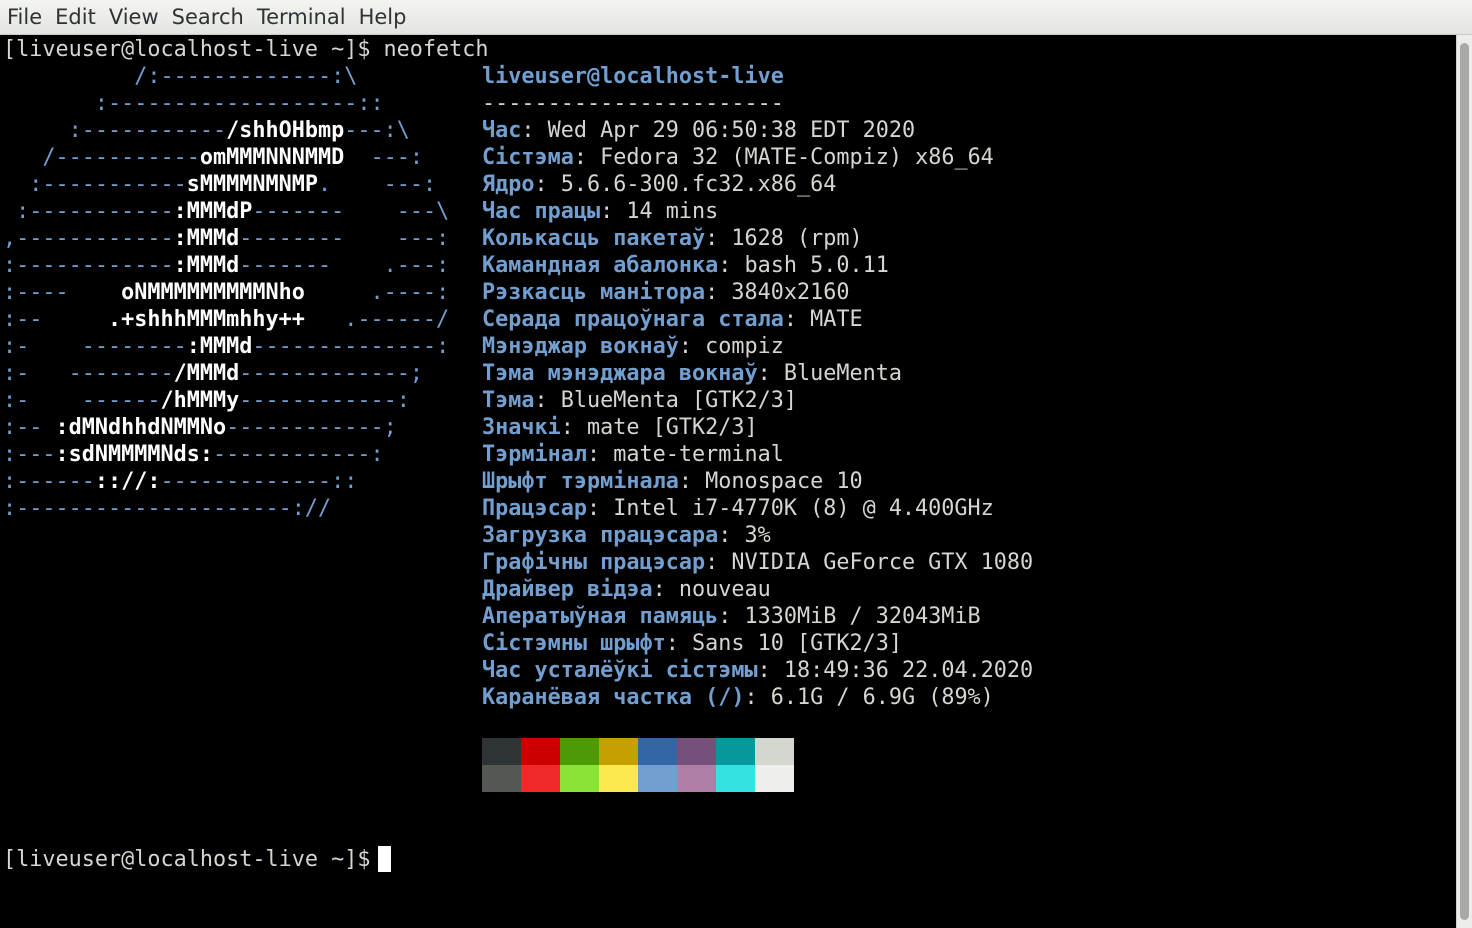 This screenshot has height=928, width=1472. What do you see at coordinates (55, 319) in the screenshot?
I see `logo-segment: :--` at bounding box center [55, 319].